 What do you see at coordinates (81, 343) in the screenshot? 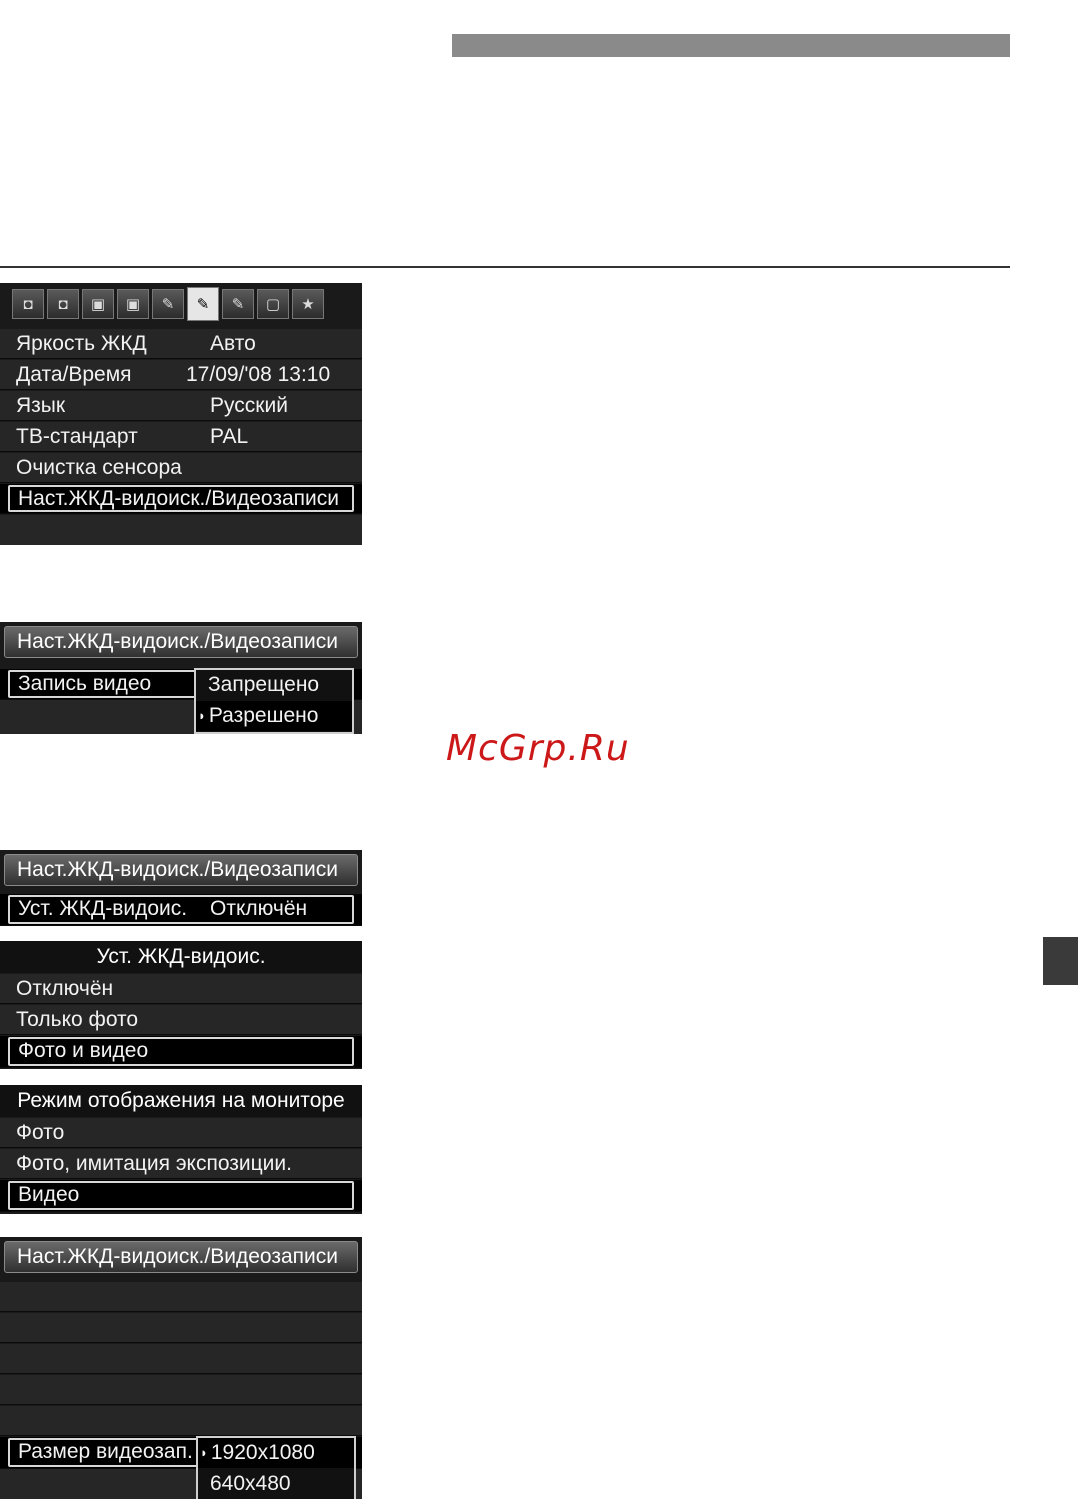
I see `row-label: Яркость ЖКД` at bounding box center [81, 343].